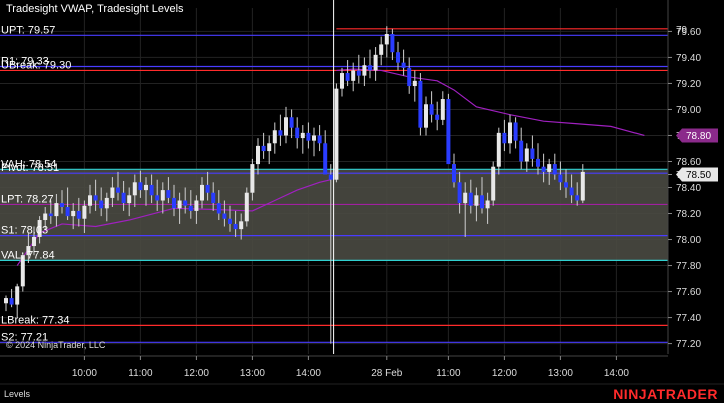  What do you see at coordinates (688, 58) in the screenshot?
I see `price-tick-label: 79.40` at bounding box center [688, 58].